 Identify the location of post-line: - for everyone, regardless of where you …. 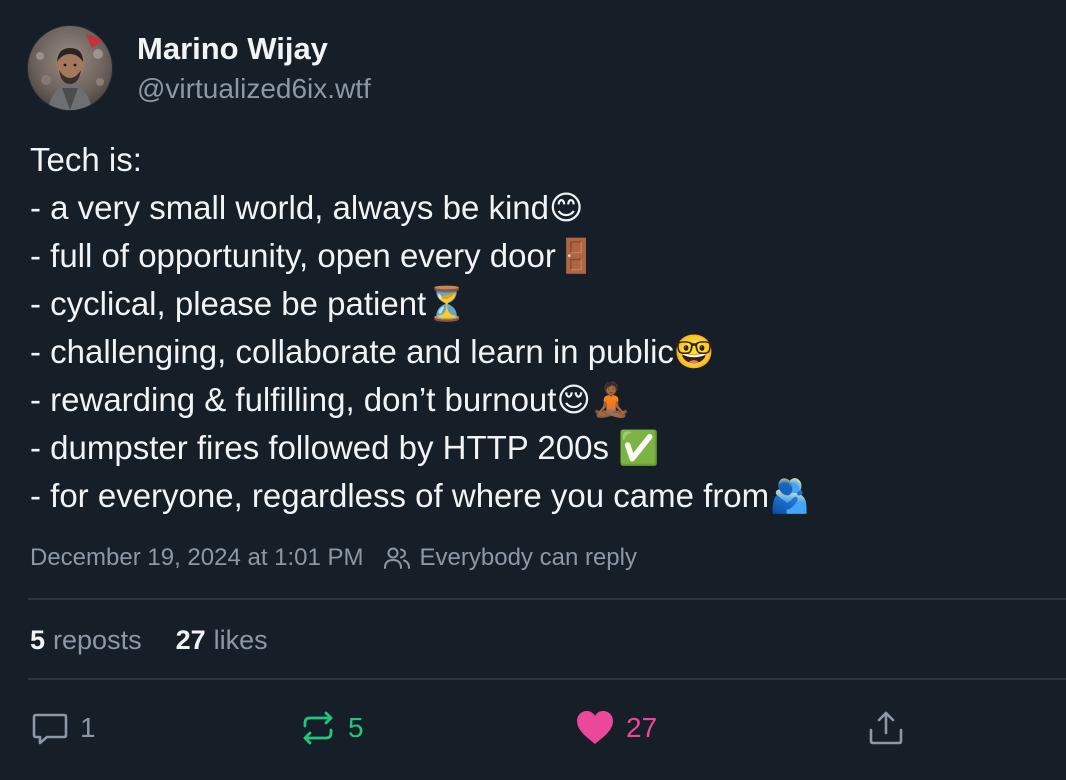
(420, 495).